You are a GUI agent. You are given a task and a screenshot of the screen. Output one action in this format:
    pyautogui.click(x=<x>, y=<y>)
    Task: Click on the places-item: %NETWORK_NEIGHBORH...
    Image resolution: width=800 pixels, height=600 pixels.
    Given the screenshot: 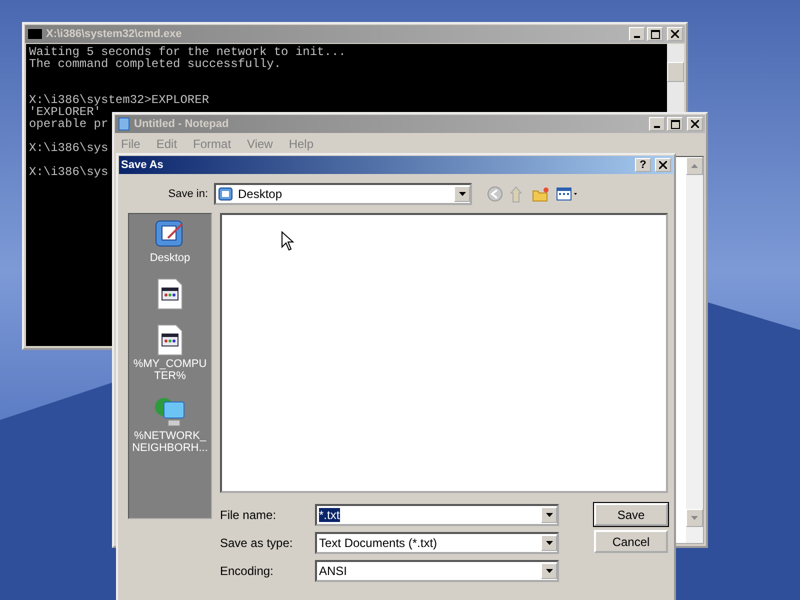 What is the action you would take?
    pyautogui.click(x=170, y=425)
    